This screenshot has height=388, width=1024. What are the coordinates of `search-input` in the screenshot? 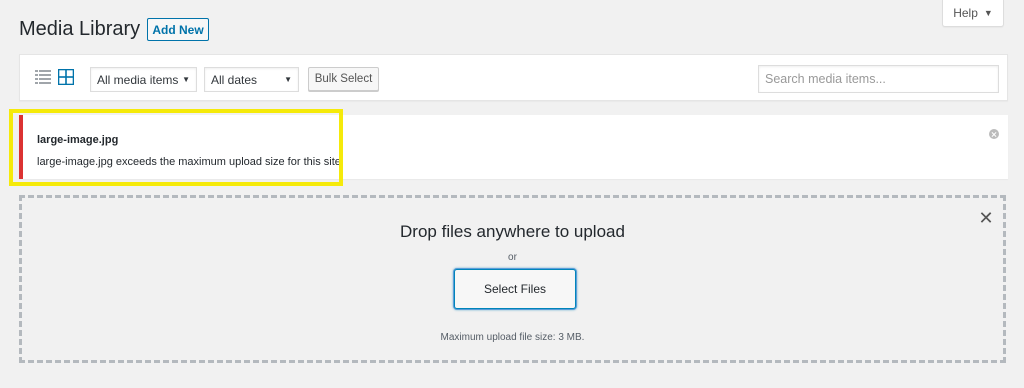 It's located at (878, 79).